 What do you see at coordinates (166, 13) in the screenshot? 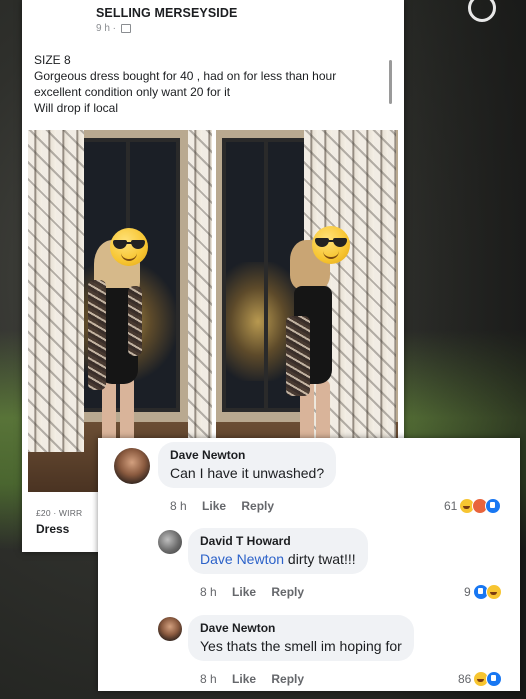
I see `group-name: SELLING MERSEYSIDE` at bounding box center [166, 13].